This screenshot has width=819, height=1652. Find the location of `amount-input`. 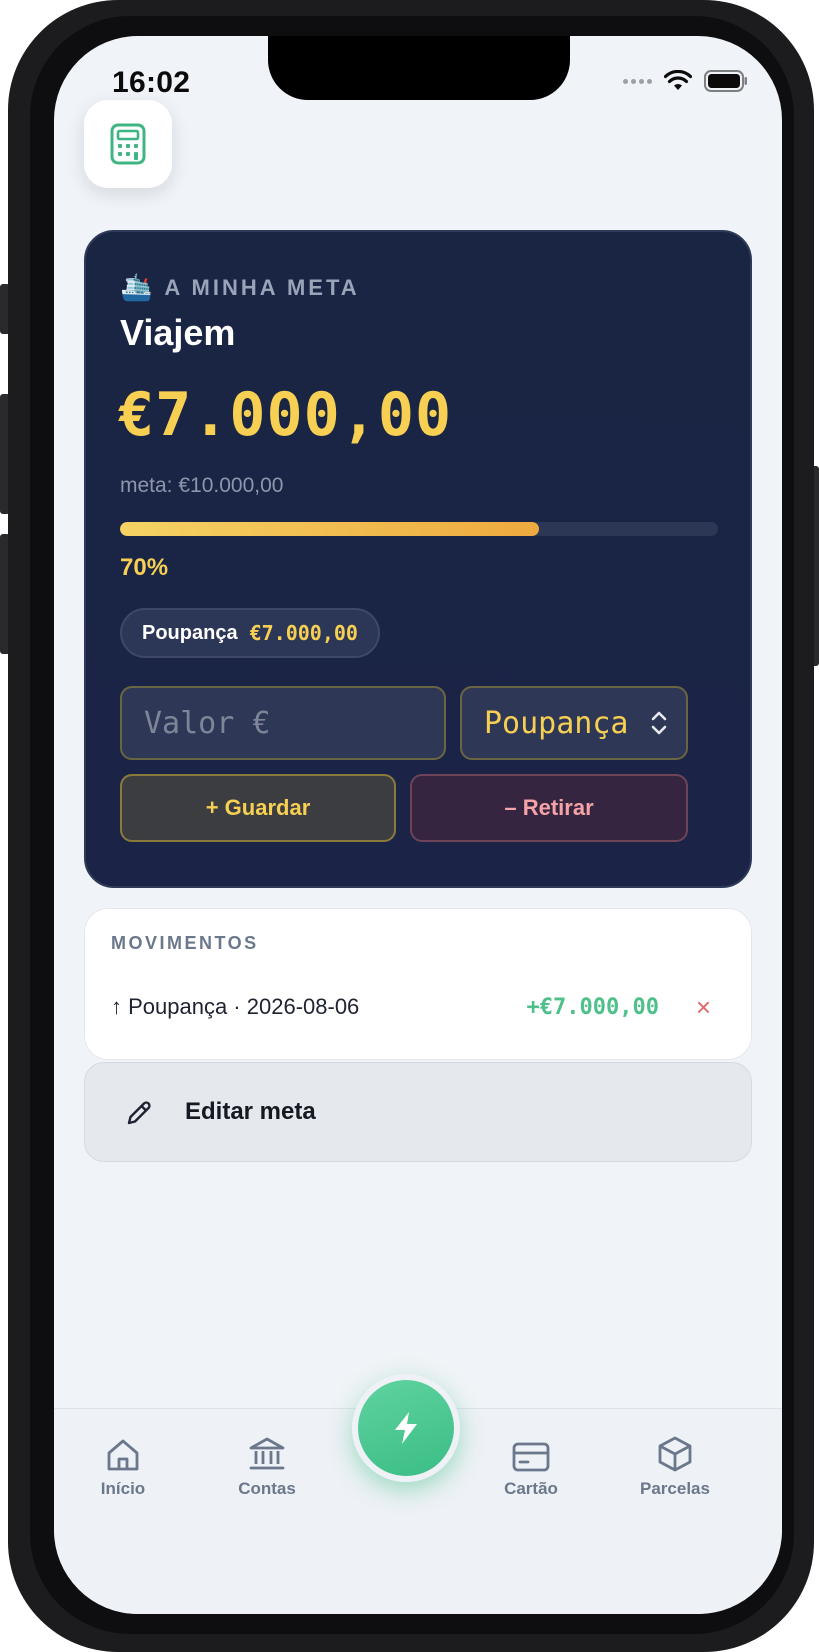

amount-input is located at coordinates (283, 723).